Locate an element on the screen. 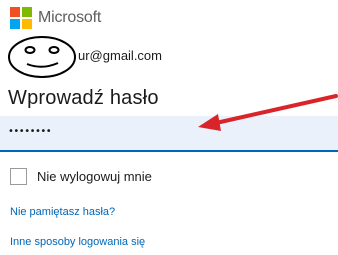  microsoft-logo-icon is located at coordinates (21, 18).